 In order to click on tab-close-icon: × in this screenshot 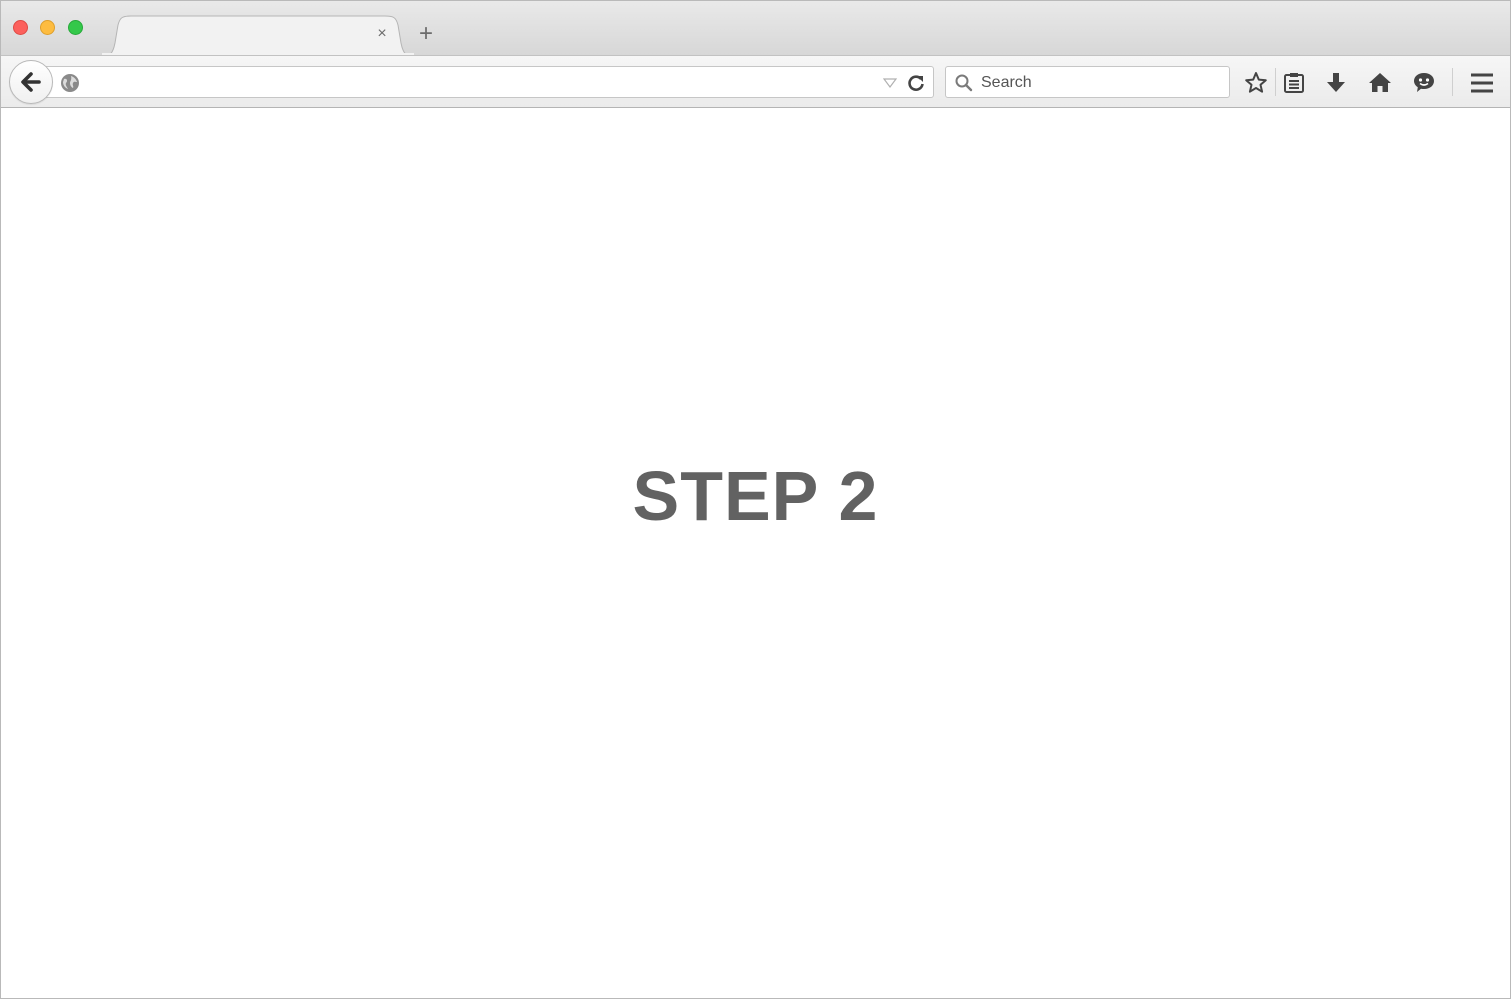, I will do `click(382, 34)`.